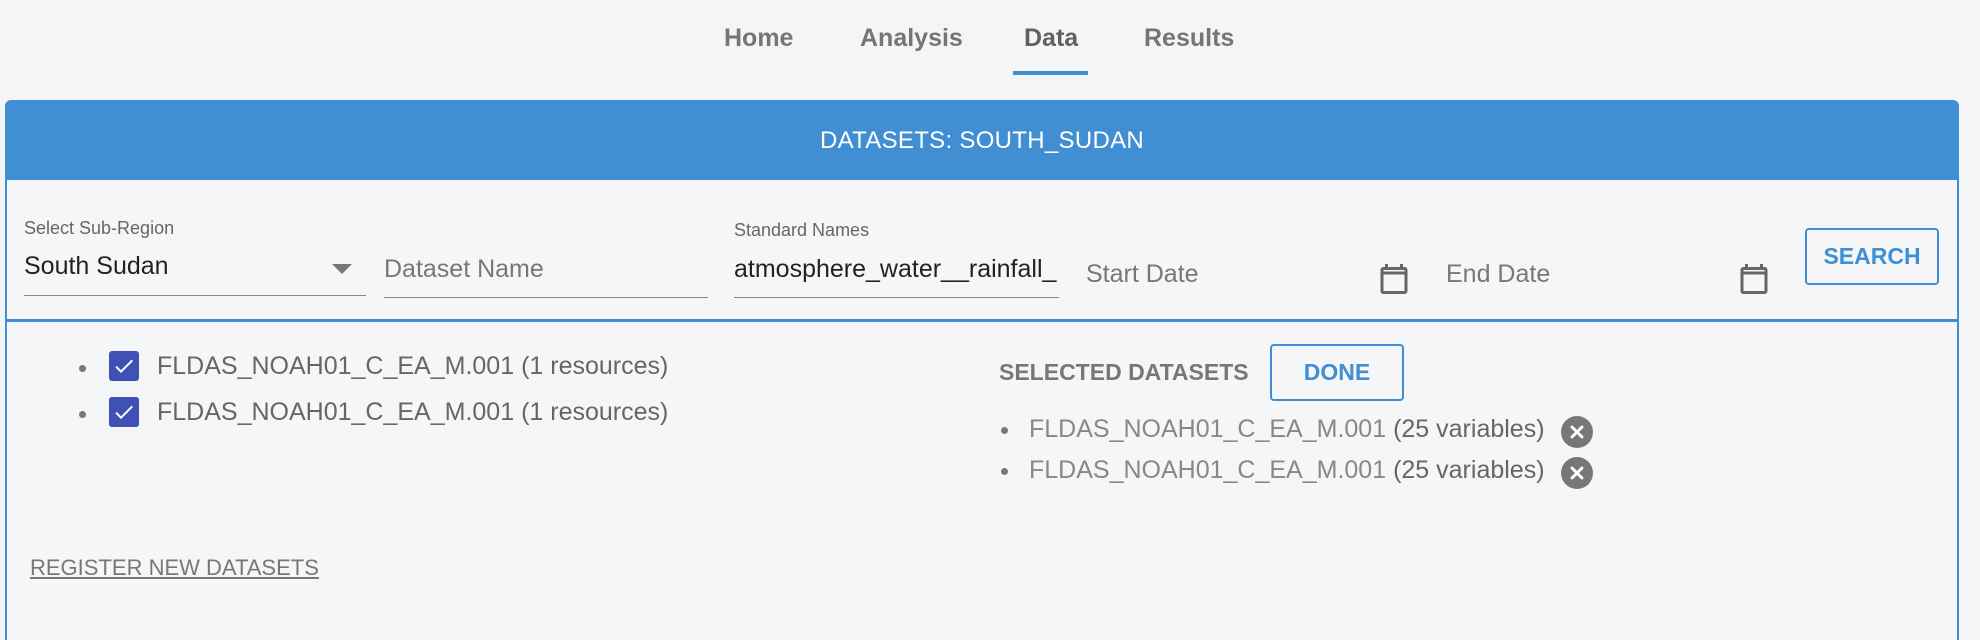  What do you see at coordinates (96, 266) in the screenshot?
I see `subregion-value: South Sudan` at bounding box center [96, 266].